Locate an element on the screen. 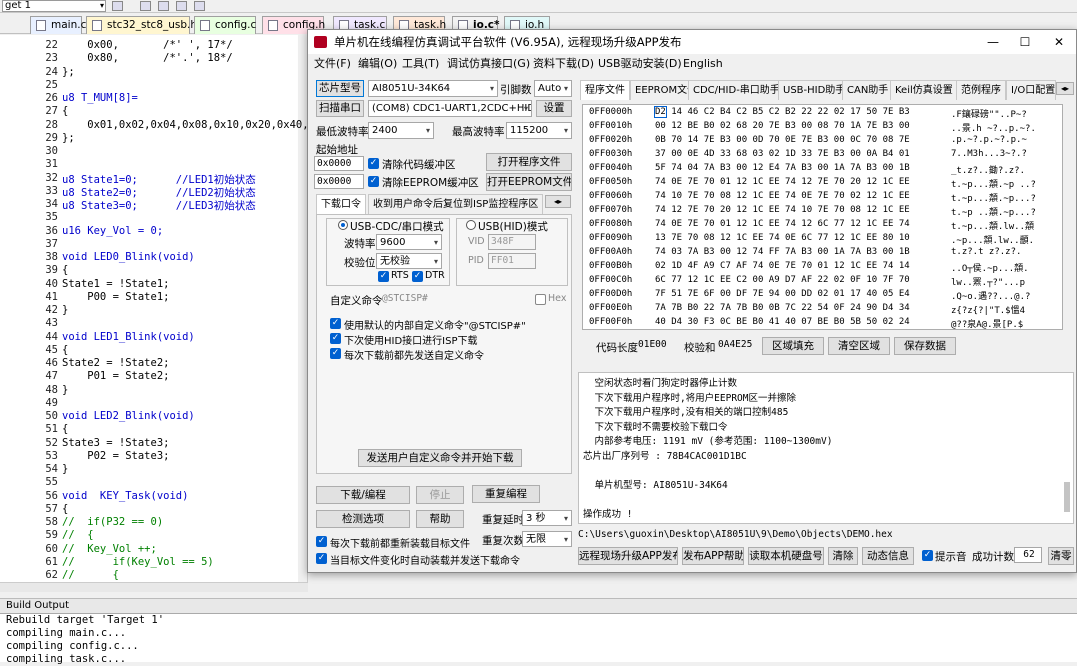  menu-debug-interface: 调试仿真接口(G) is located at coordinates (488, 64).